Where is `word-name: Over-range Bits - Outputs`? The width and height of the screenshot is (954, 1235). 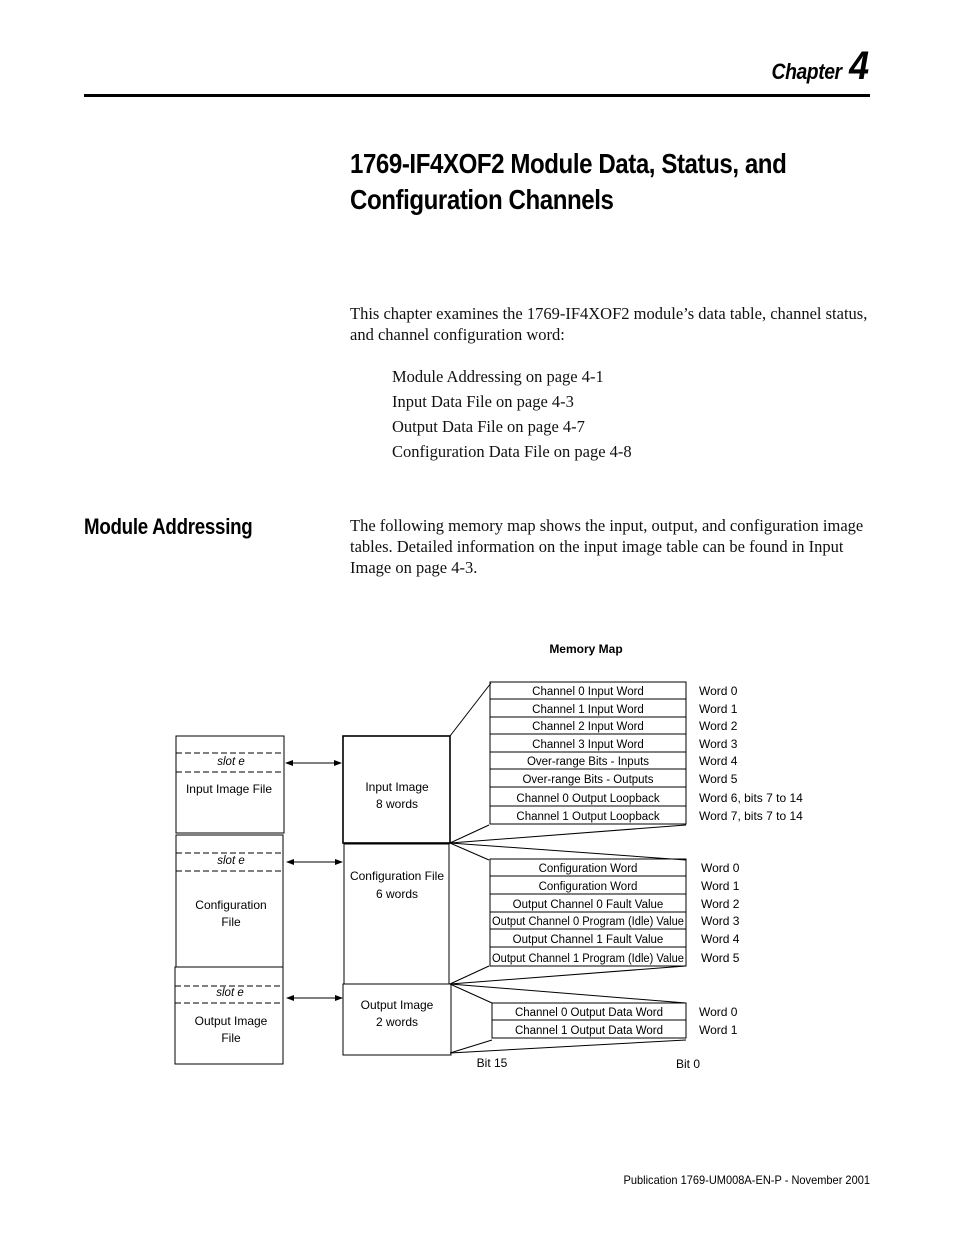 word-name: Over-range Bits - Outputs is located at coordinates (587, 780).